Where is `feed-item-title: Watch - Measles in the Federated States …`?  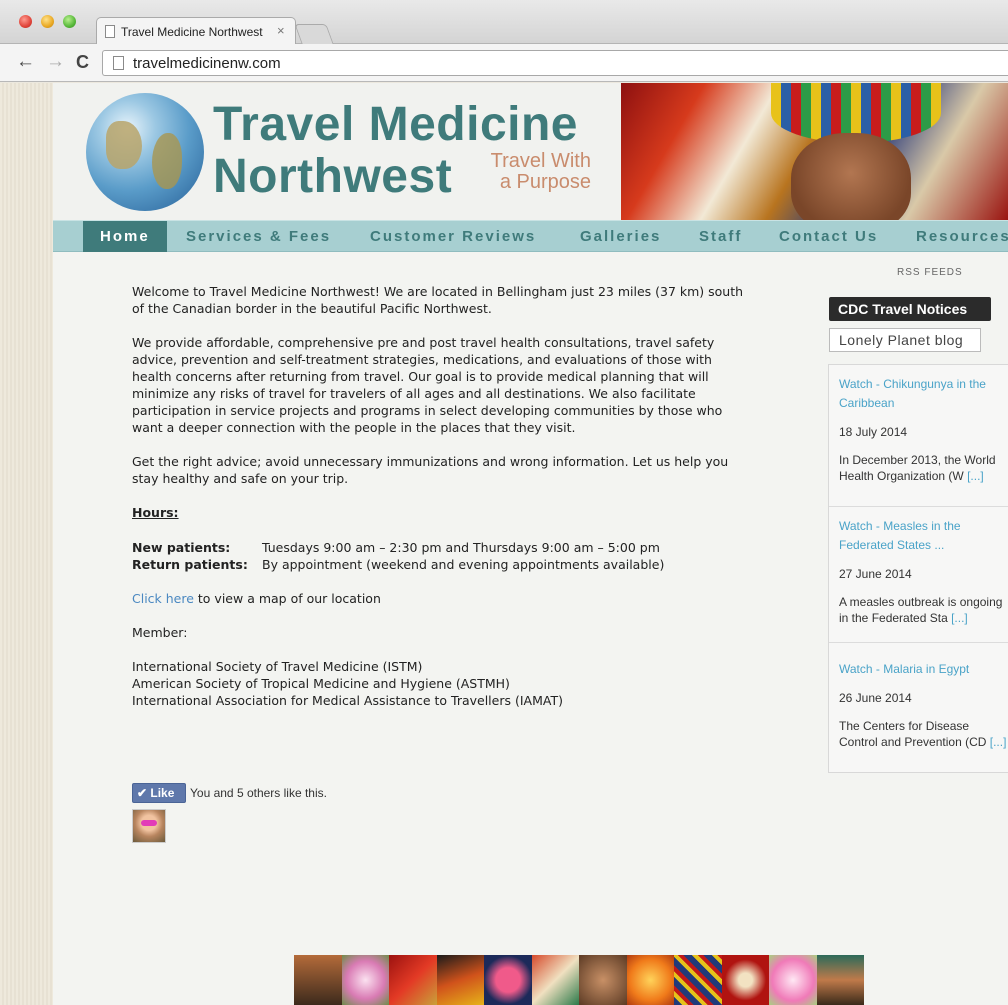 feed-item-title: Watch - Measles in the Federated States … is located at coordinates (923, 536).